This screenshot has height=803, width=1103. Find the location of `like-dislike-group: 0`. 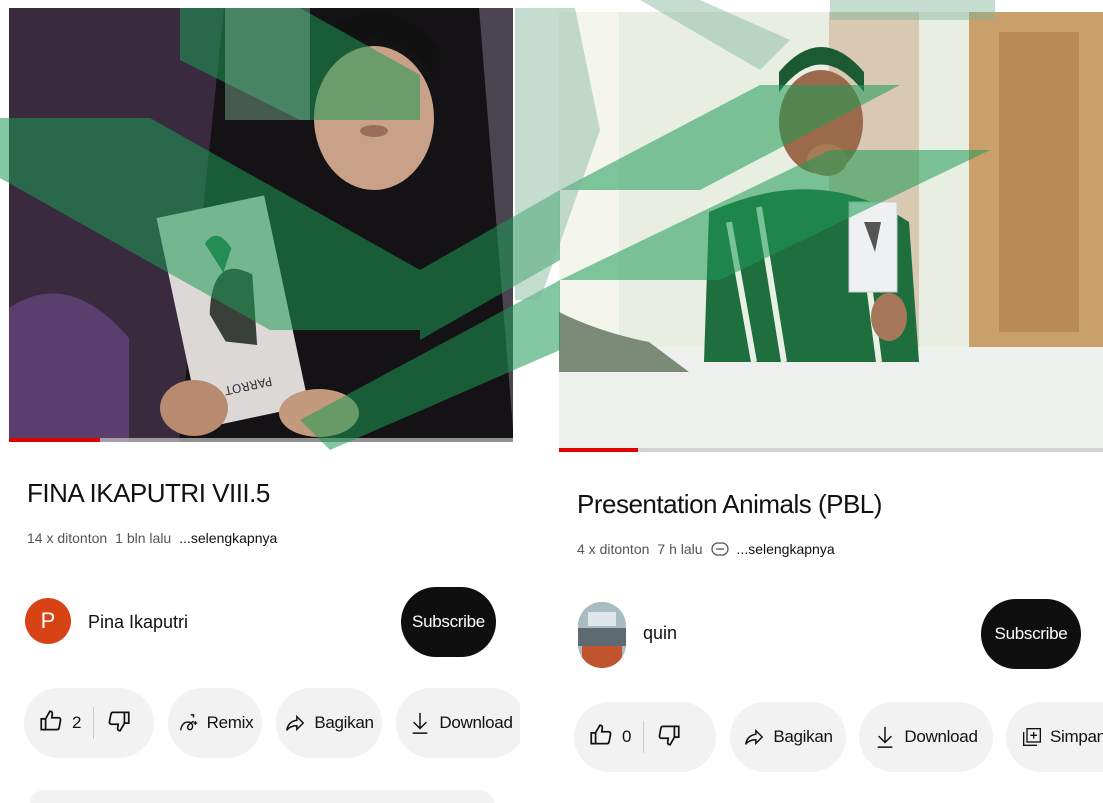

like-dislike-group: 0 is located at coordinates (645, 737).